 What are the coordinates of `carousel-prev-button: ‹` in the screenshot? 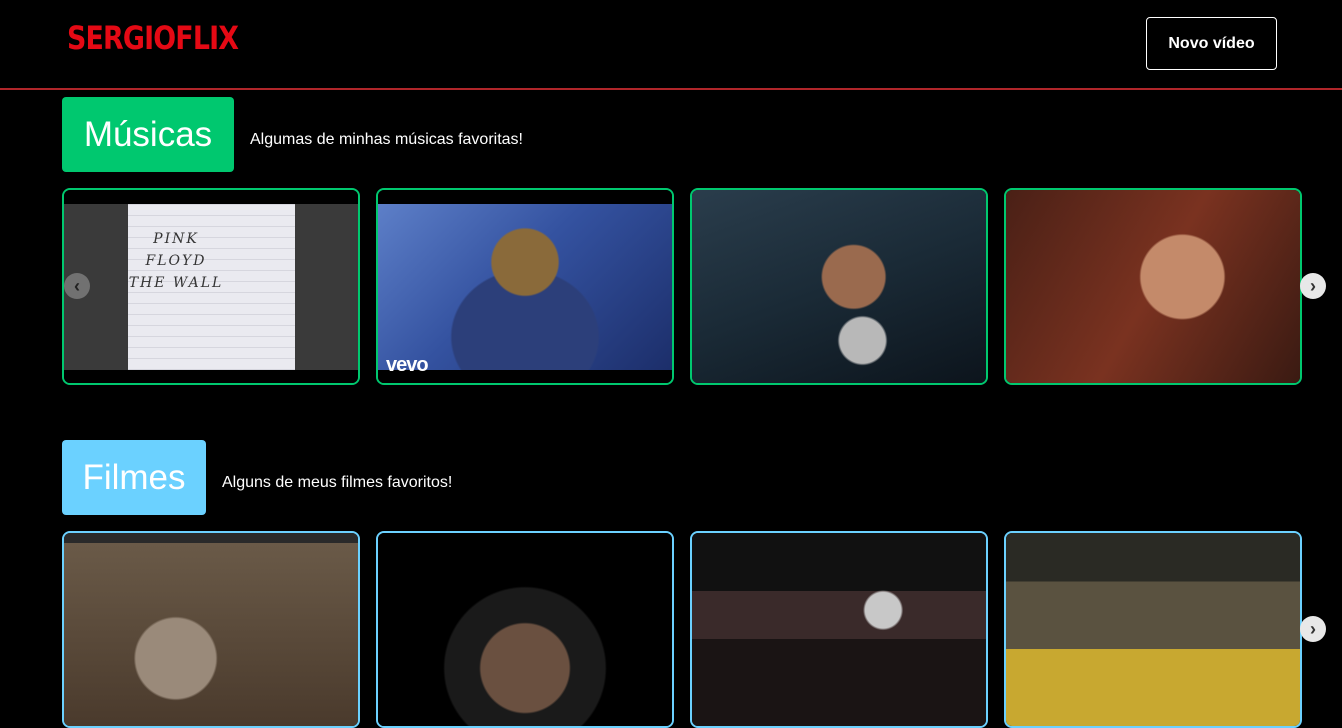 It's located at (77, 286).